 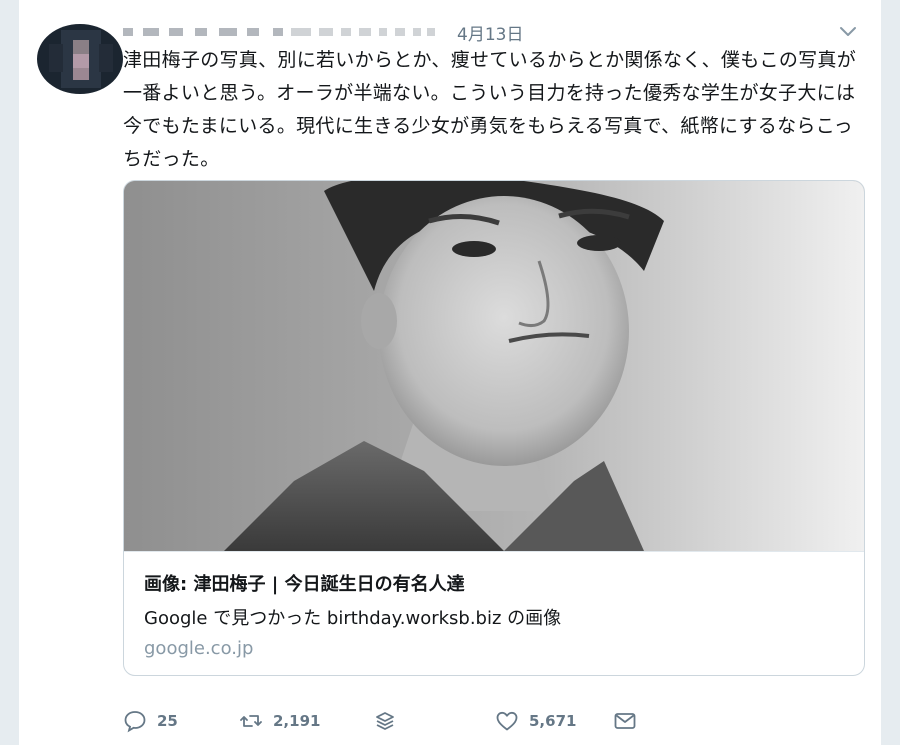 What do you see at coordinates (135, 721) in the screenshot?
I see `reply-icon` at bounding box center [135, 721].